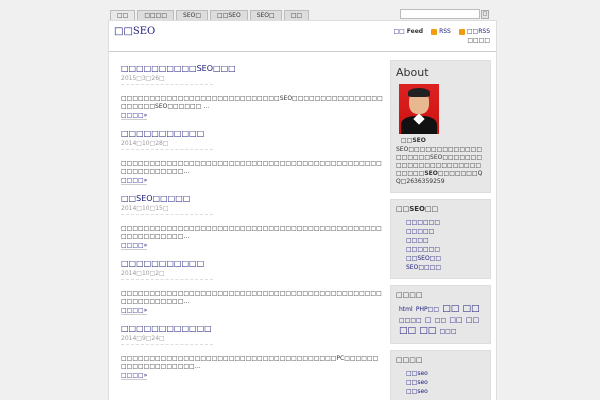  I want to click on tag-link: PHP□□, so click(427, 309).